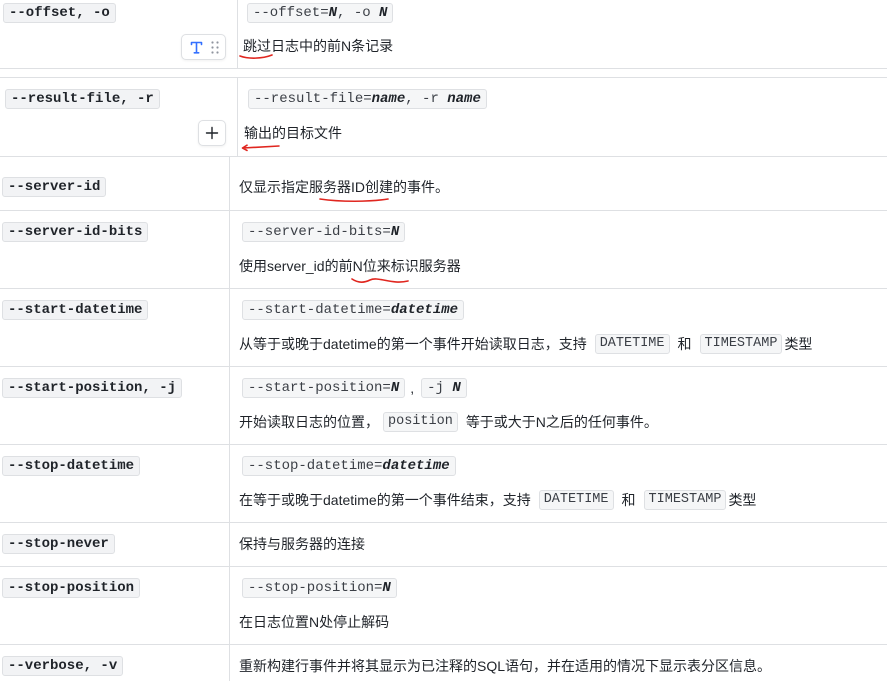 The height and width of the screenshot is (681, 887). I want to click on syntax-line: --stop-position=N, so click(319, 588).